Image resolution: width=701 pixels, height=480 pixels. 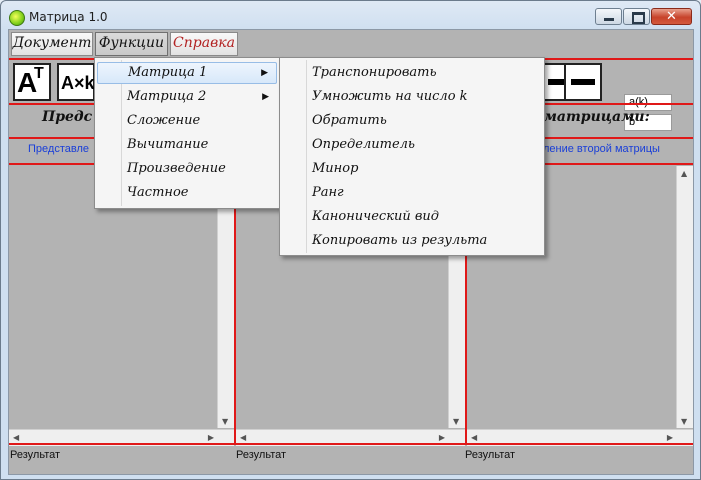 I want to click on title-bar: Матрица 1.0 ✕, so click(x=350, y=16).